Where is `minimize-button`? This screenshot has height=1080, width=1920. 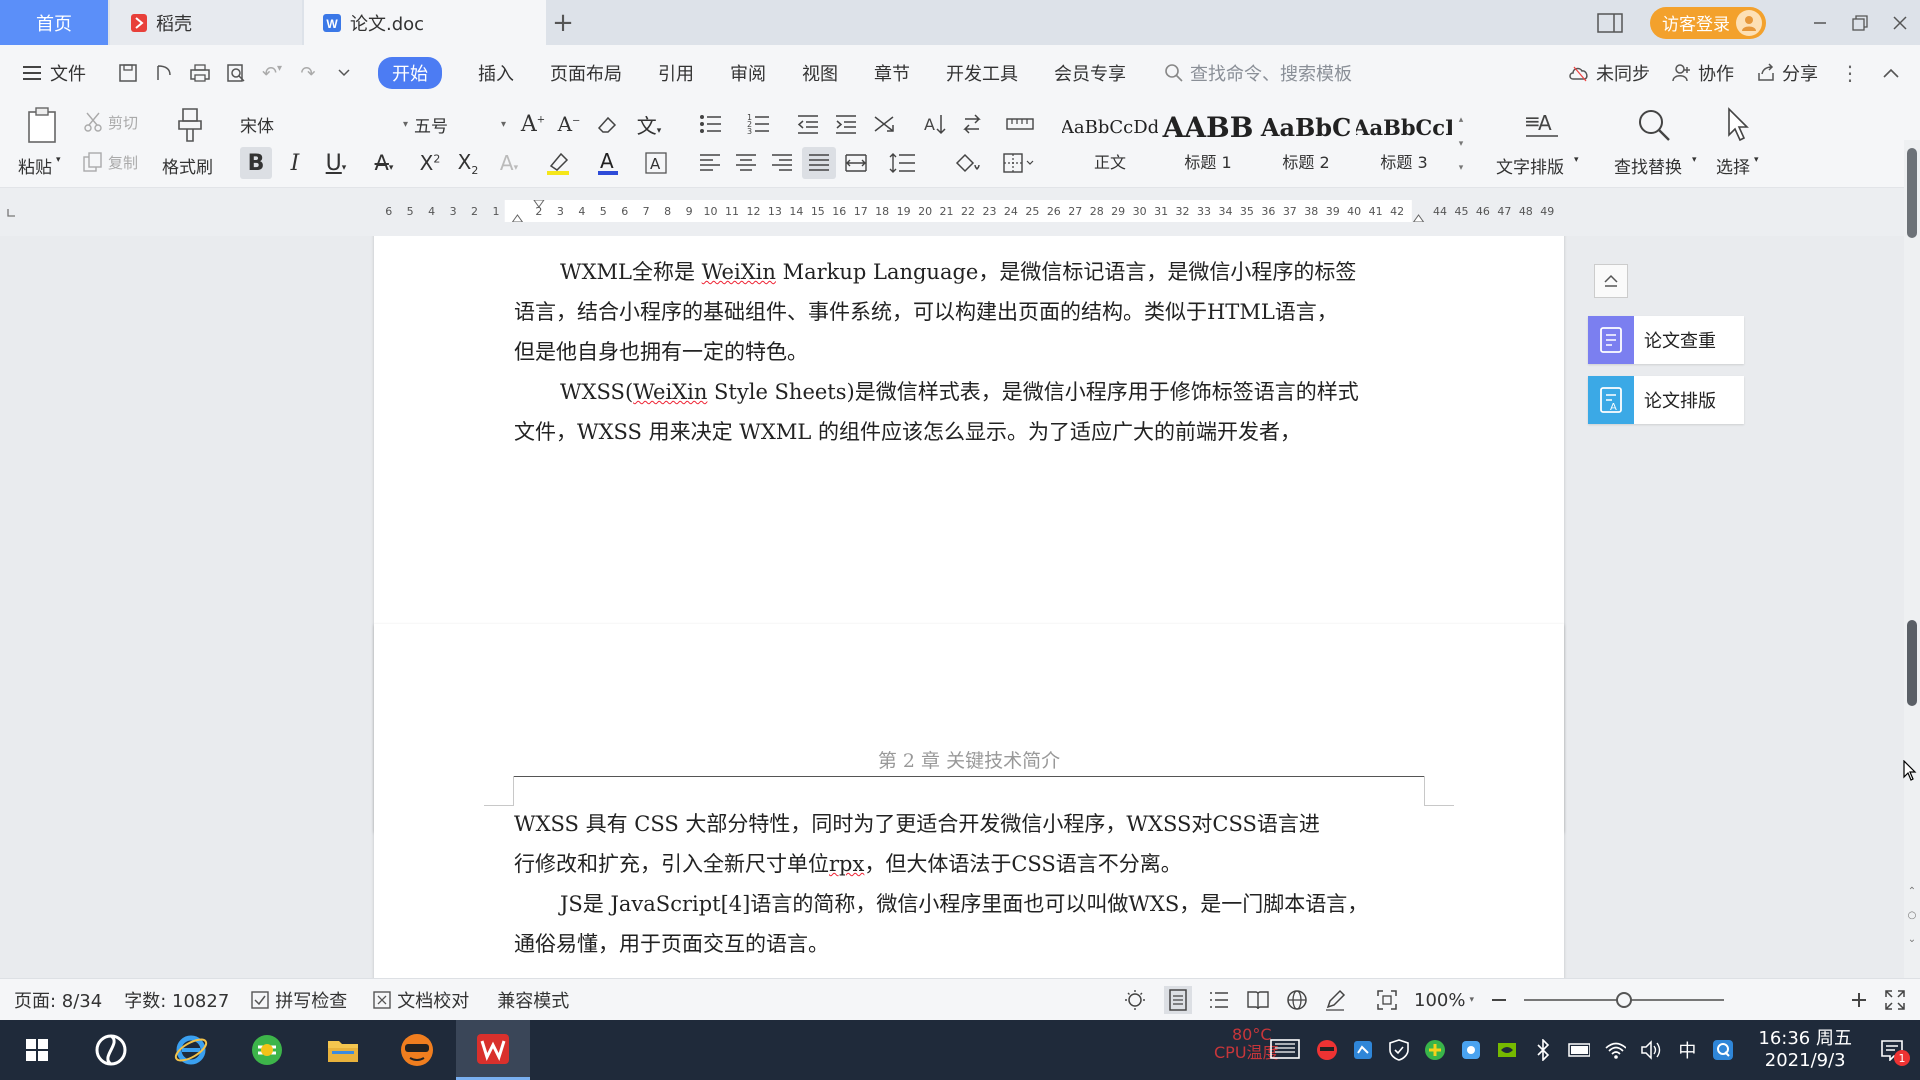 minimize-button is located at coordinates (1820, 22).